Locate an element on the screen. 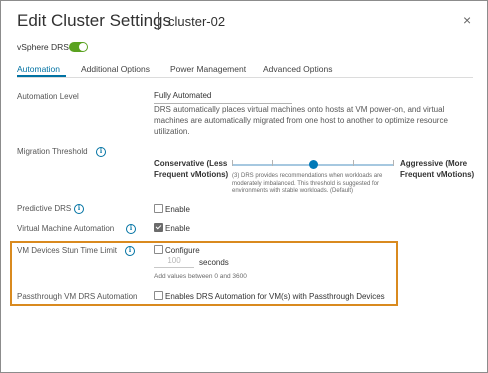 The width and height of the screenshot is (488, 373). vsphere-drs-label: vSphere DRS is located at coordinates (43, 47).